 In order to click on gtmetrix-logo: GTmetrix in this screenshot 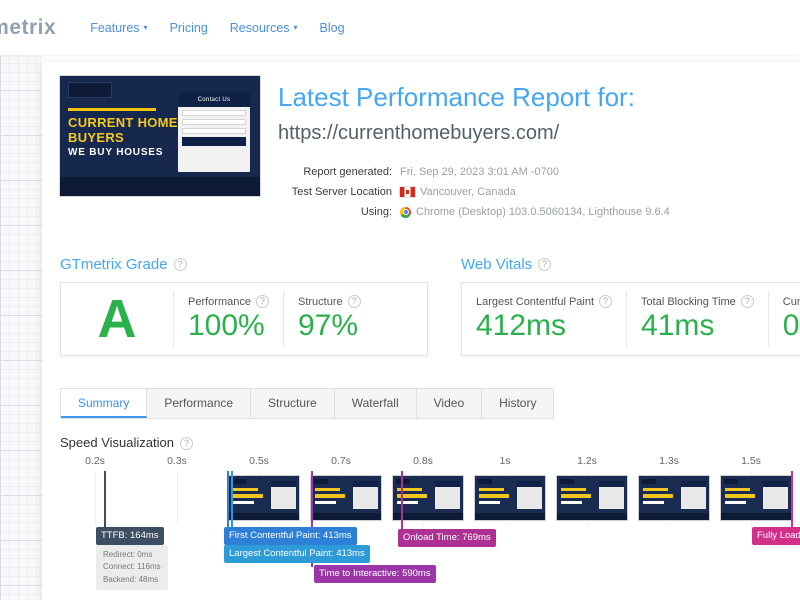, I will do `click(28, 28)`.